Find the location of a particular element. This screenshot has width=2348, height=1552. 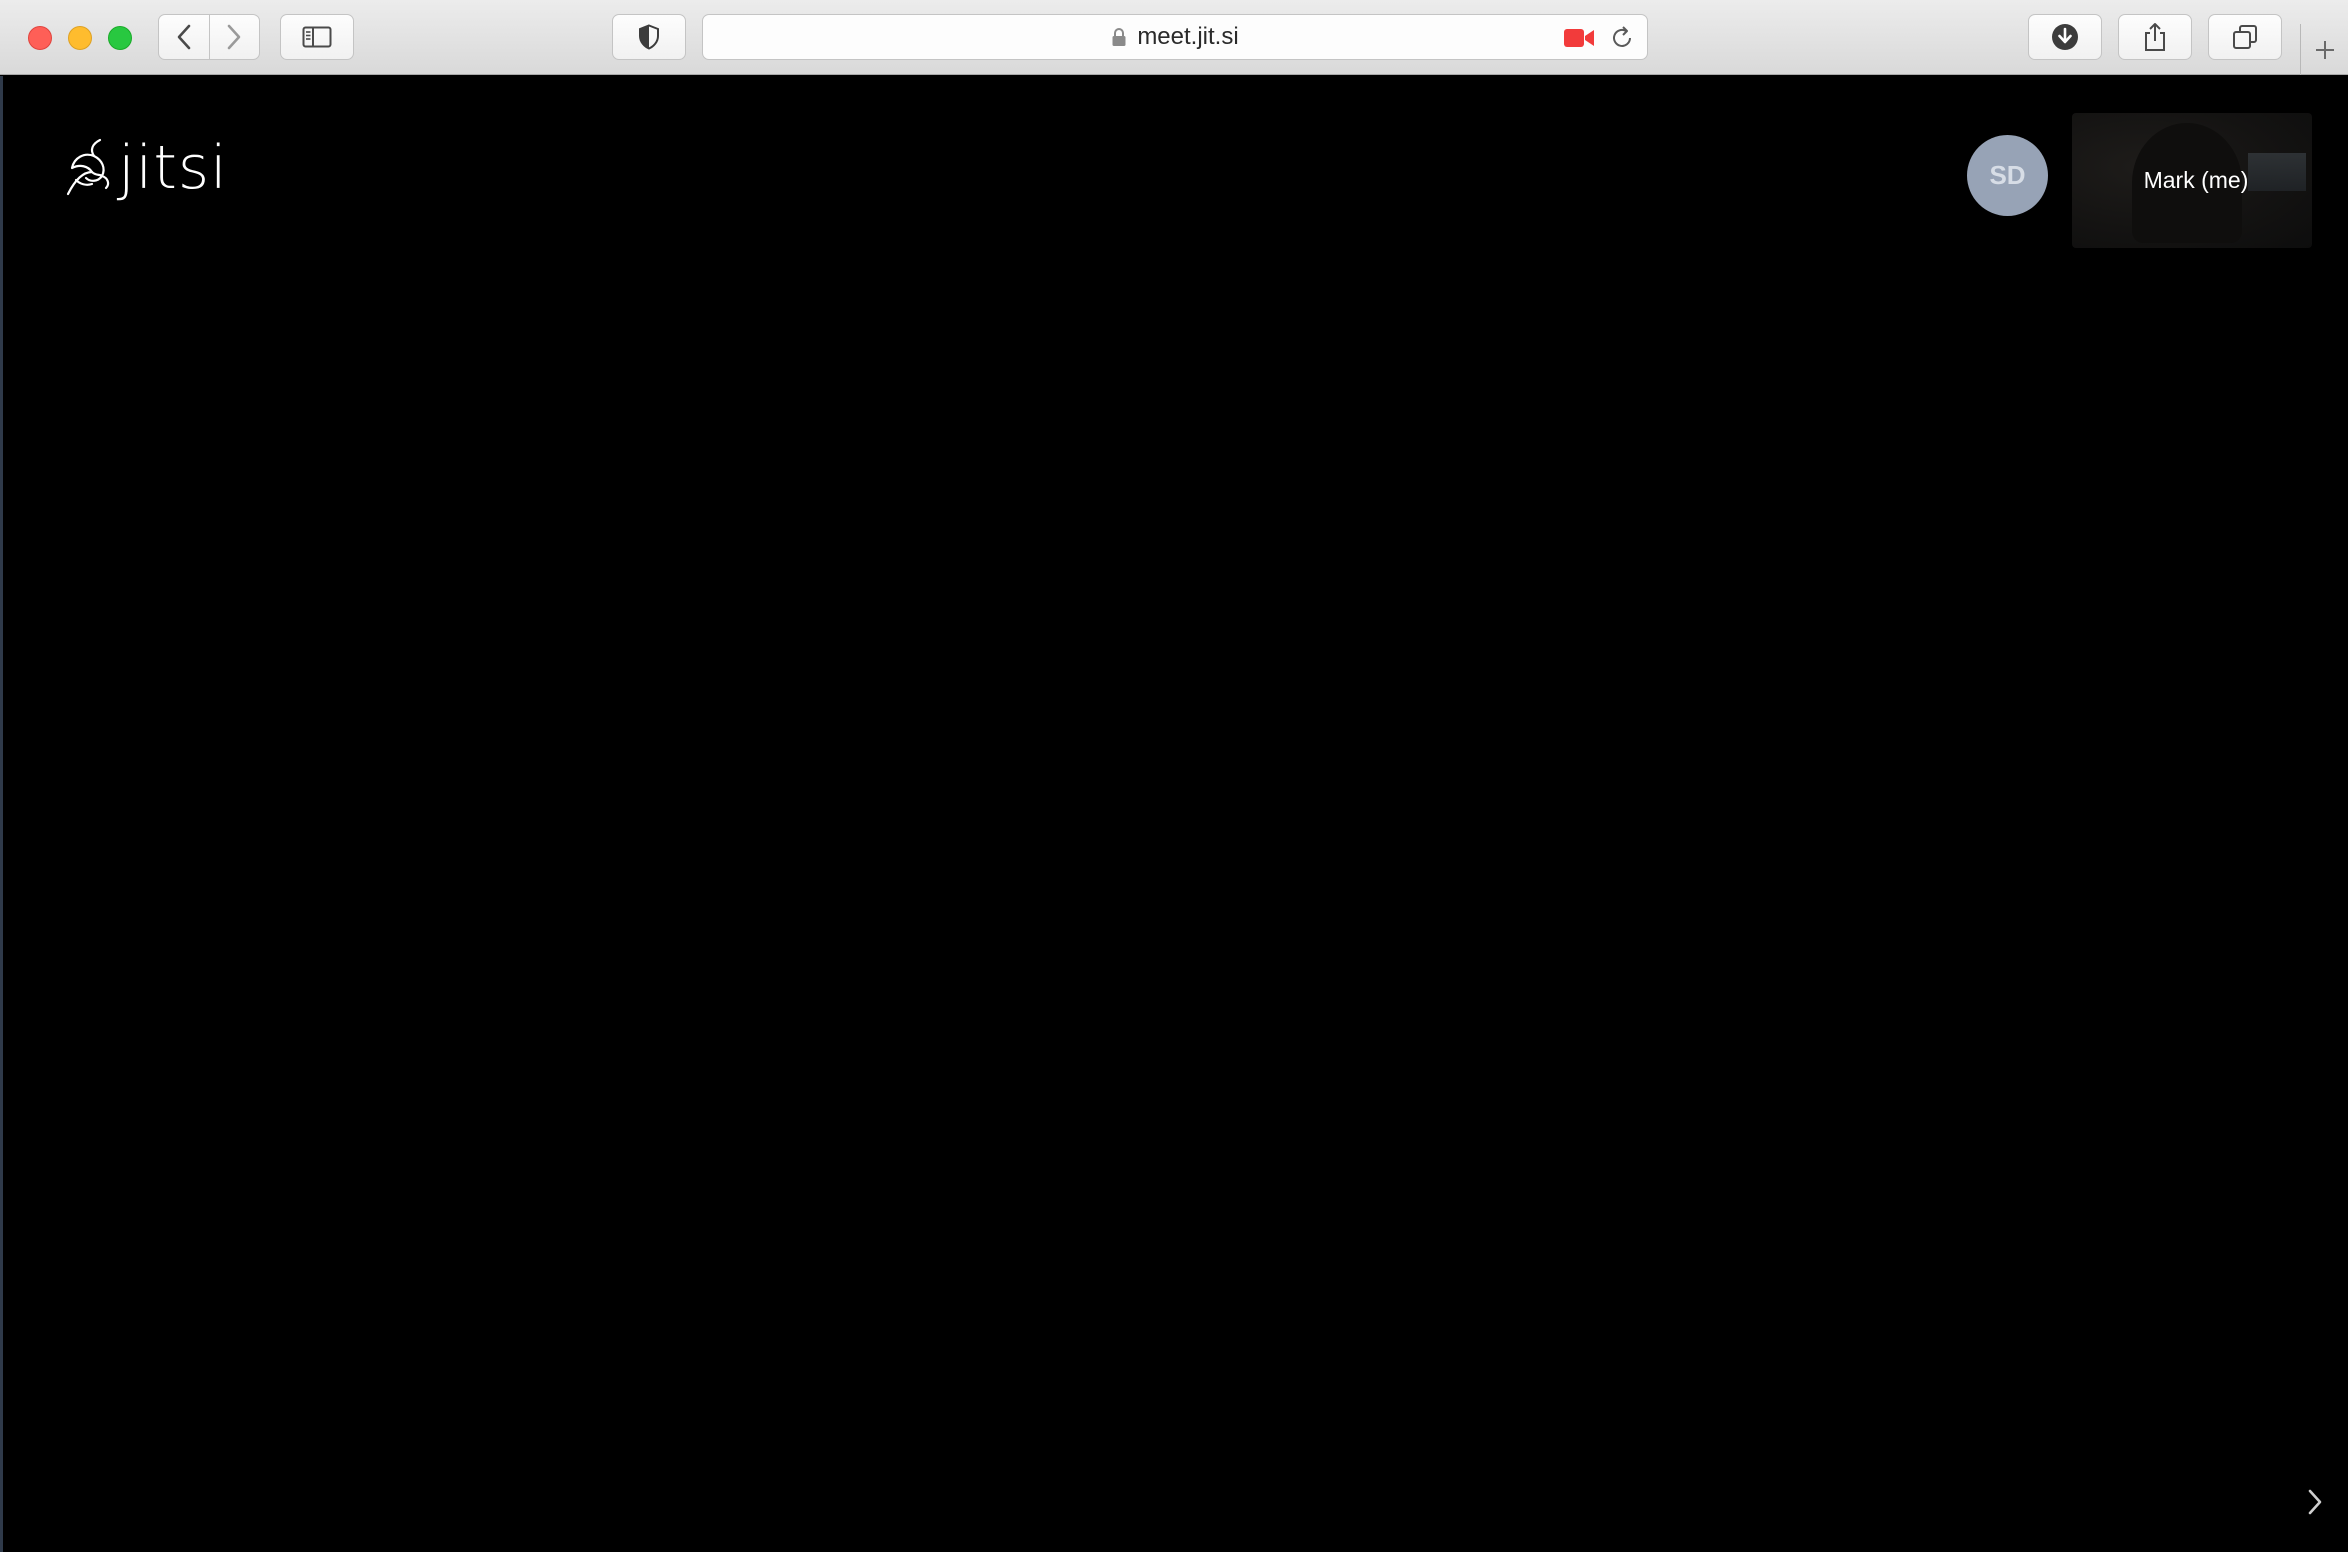

participant-initials: SD is located at coordinates (2007, 175).